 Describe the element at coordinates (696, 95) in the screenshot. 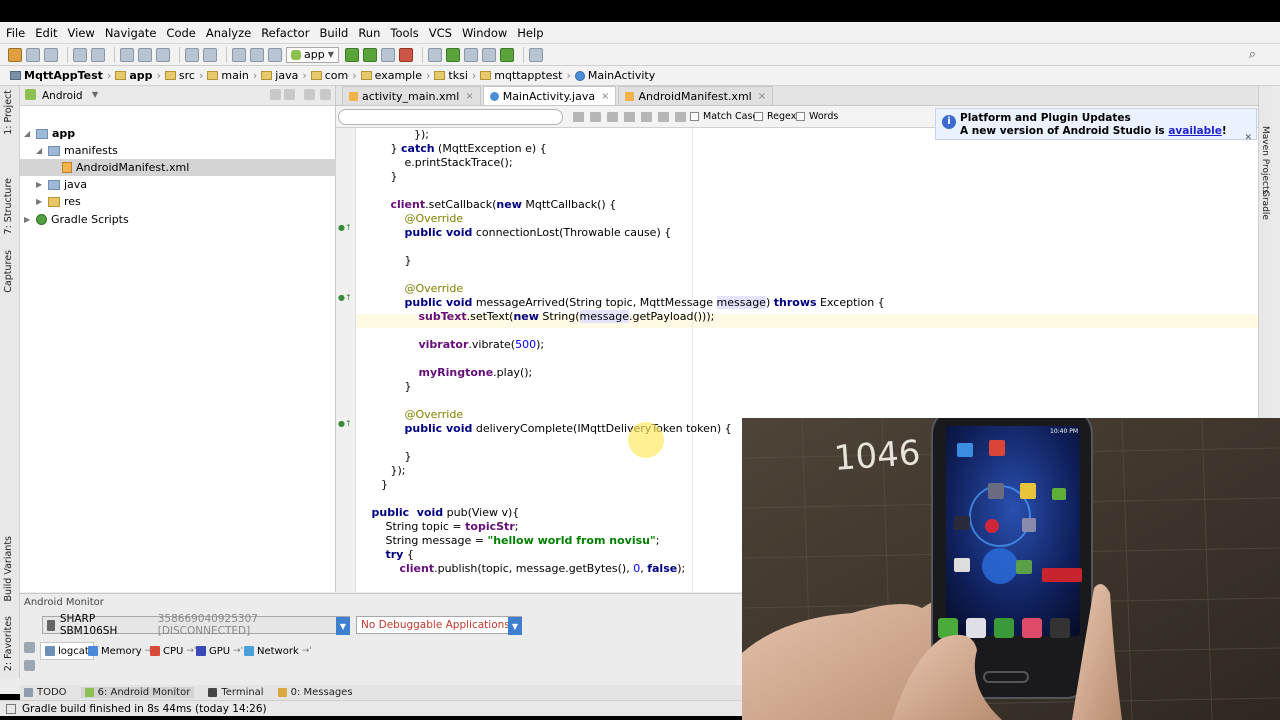

I see `tab-android-manifest-xml: AndroidManifest.xml ×` at that location.